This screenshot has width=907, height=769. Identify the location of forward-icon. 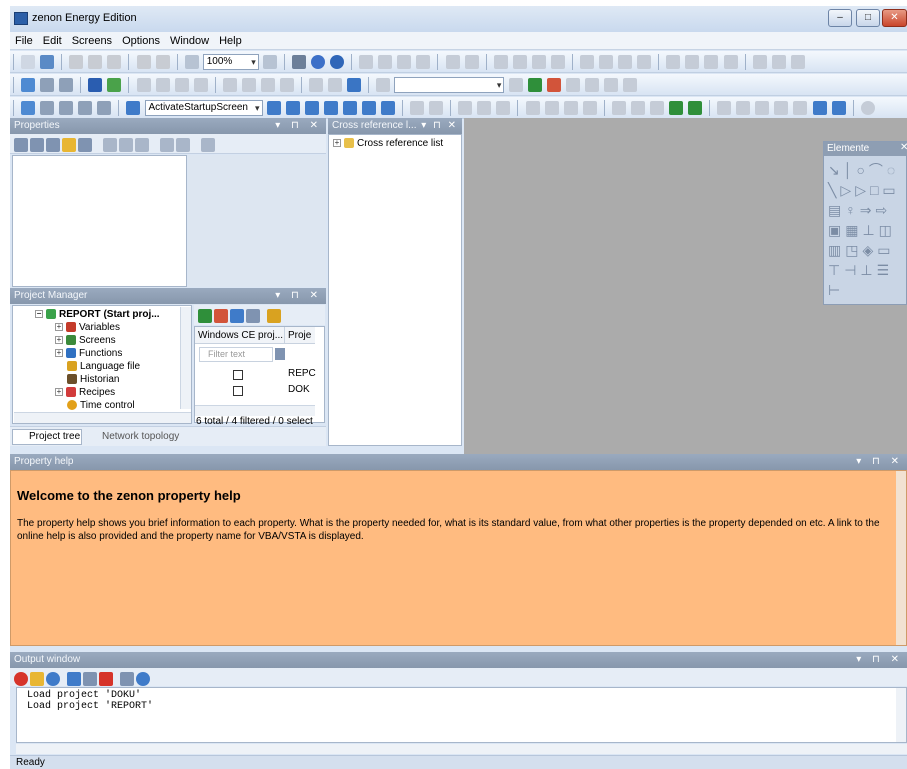
(838, 108).